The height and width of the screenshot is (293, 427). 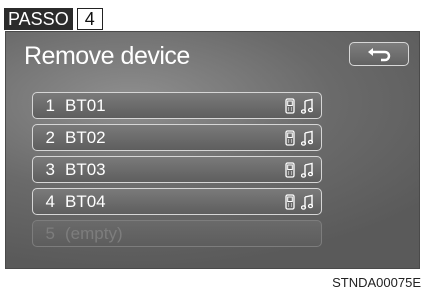 What do you see at coordinates (50, 169) in the screenshot?
I see `device-number: 3` at bounding box center [50, 169].